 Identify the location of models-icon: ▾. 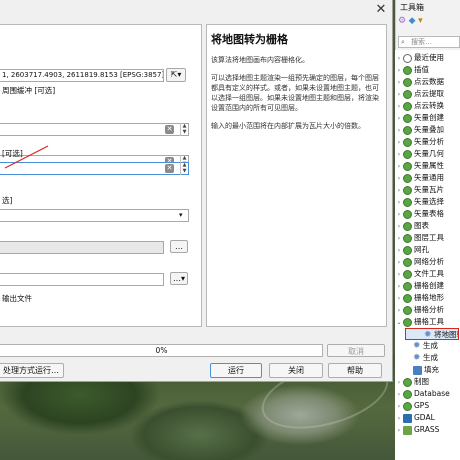
(420, 21).